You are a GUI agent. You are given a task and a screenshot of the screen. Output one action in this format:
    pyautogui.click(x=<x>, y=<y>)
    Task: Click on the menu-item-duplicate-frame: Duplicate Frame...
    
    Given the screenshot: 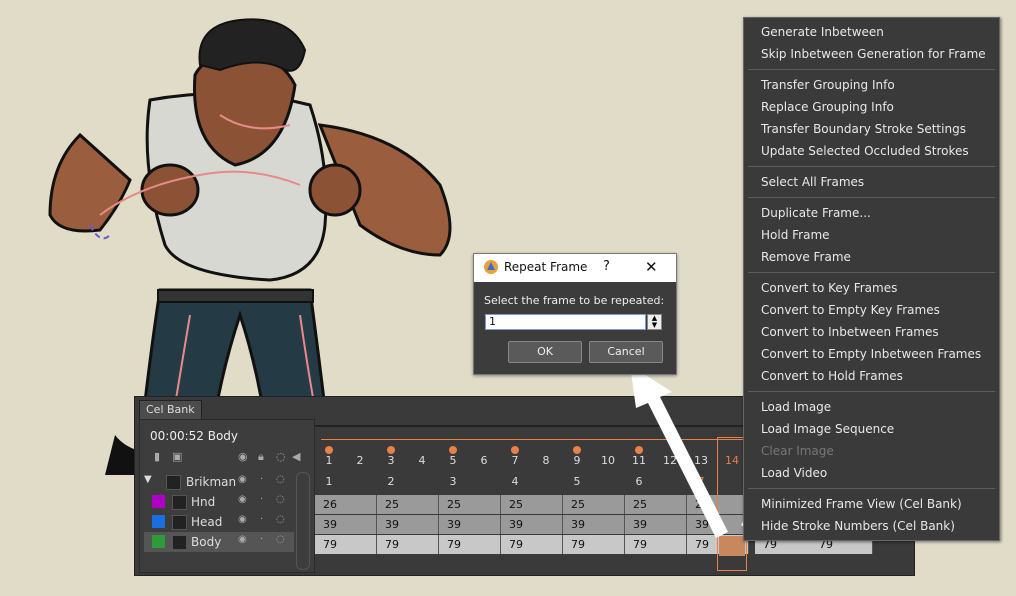 What is the action you would take?
    pyautogui.click(x=816, y=213)
    